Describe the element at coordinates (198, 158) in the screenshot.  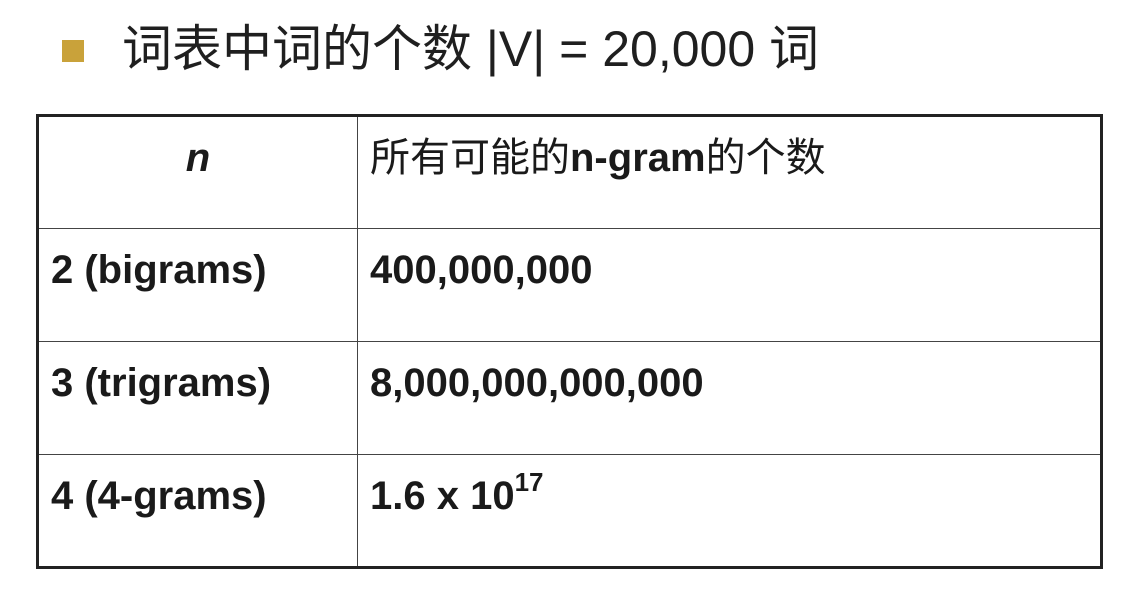
I see `header-n-label: n` at that location.